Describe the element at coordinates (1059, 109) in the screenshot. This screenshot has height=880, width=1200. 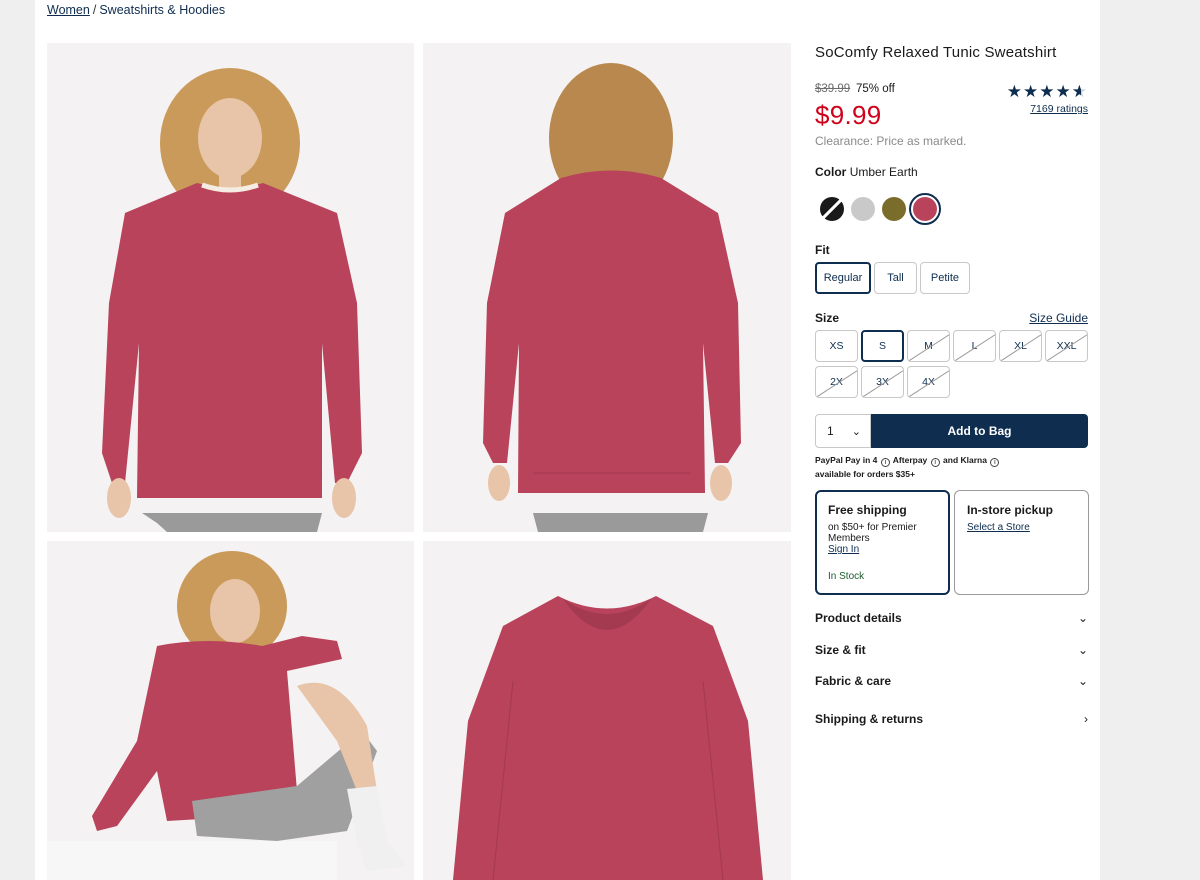
I see `ratings-count-link: 7169 ratings` at that location.